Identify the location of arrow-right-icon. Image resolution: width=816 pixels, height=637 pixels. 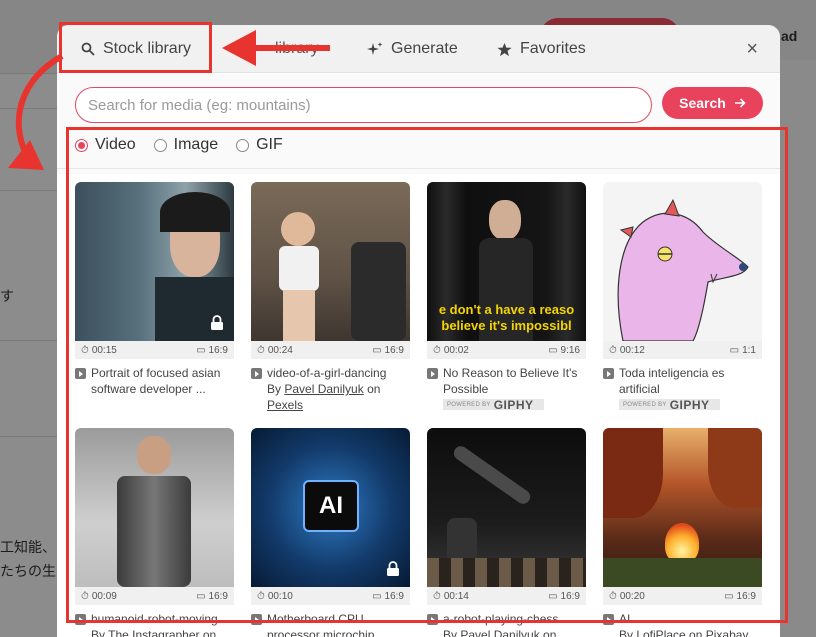
(276, 48).